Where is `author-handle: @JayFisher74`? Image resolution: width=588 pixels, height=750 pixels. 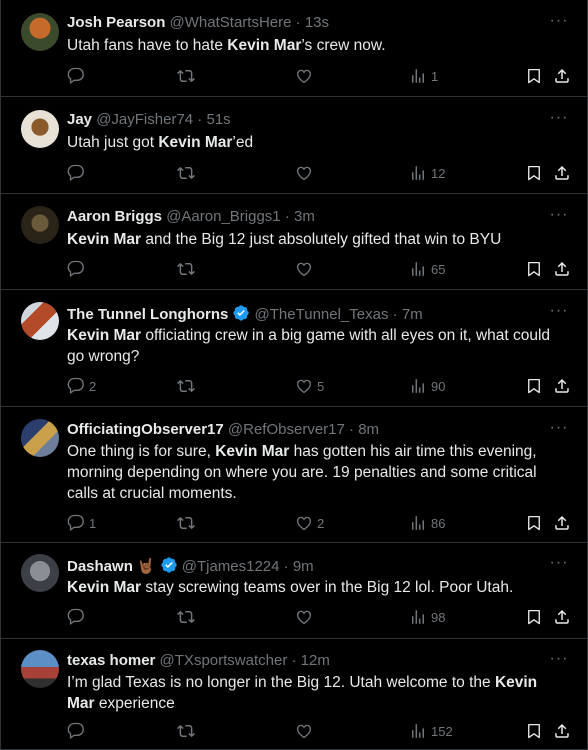 author-handle: @JayFisher74 is located at coordinates (144, 119).